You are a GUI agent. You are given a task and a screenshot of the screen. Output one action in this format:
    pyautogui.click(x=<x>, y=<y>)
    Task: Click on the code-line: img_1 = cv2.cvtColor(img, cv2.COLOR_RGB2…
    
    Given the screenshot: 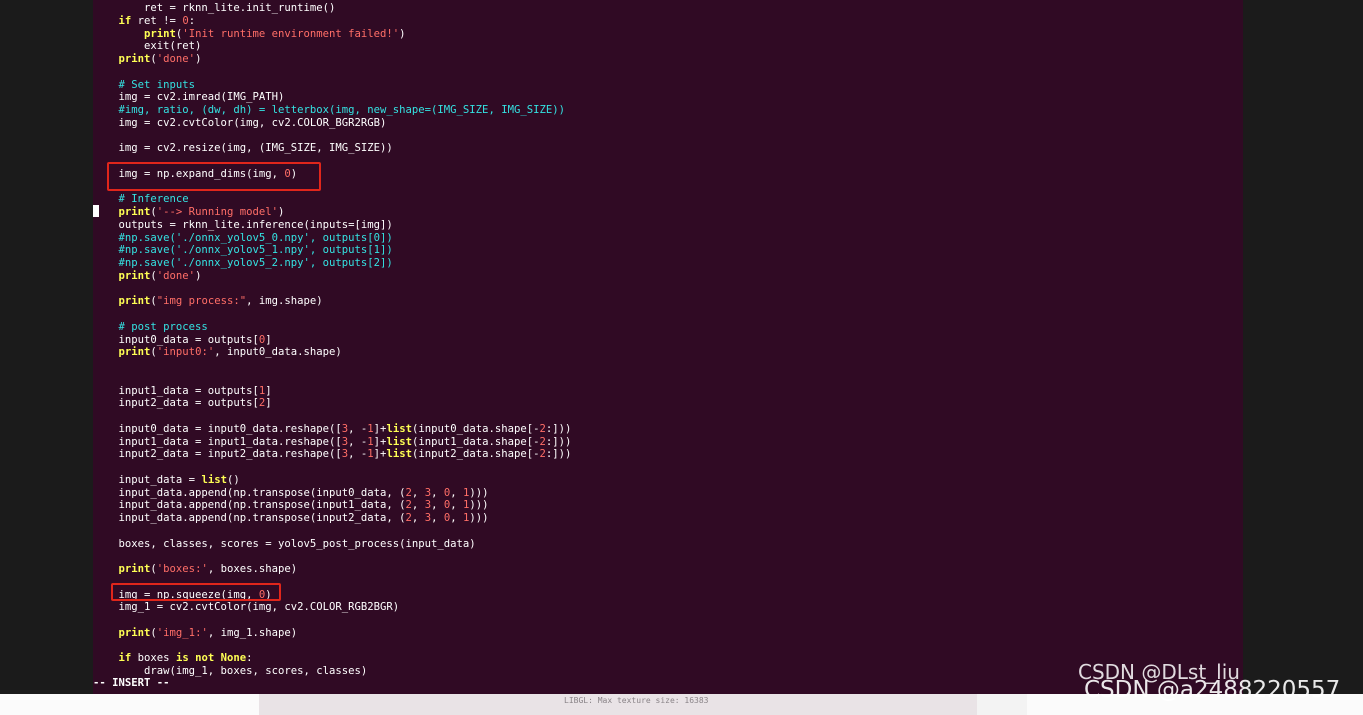 What is the action you would take?
    pyautogui.click(x=668, y=607)
    